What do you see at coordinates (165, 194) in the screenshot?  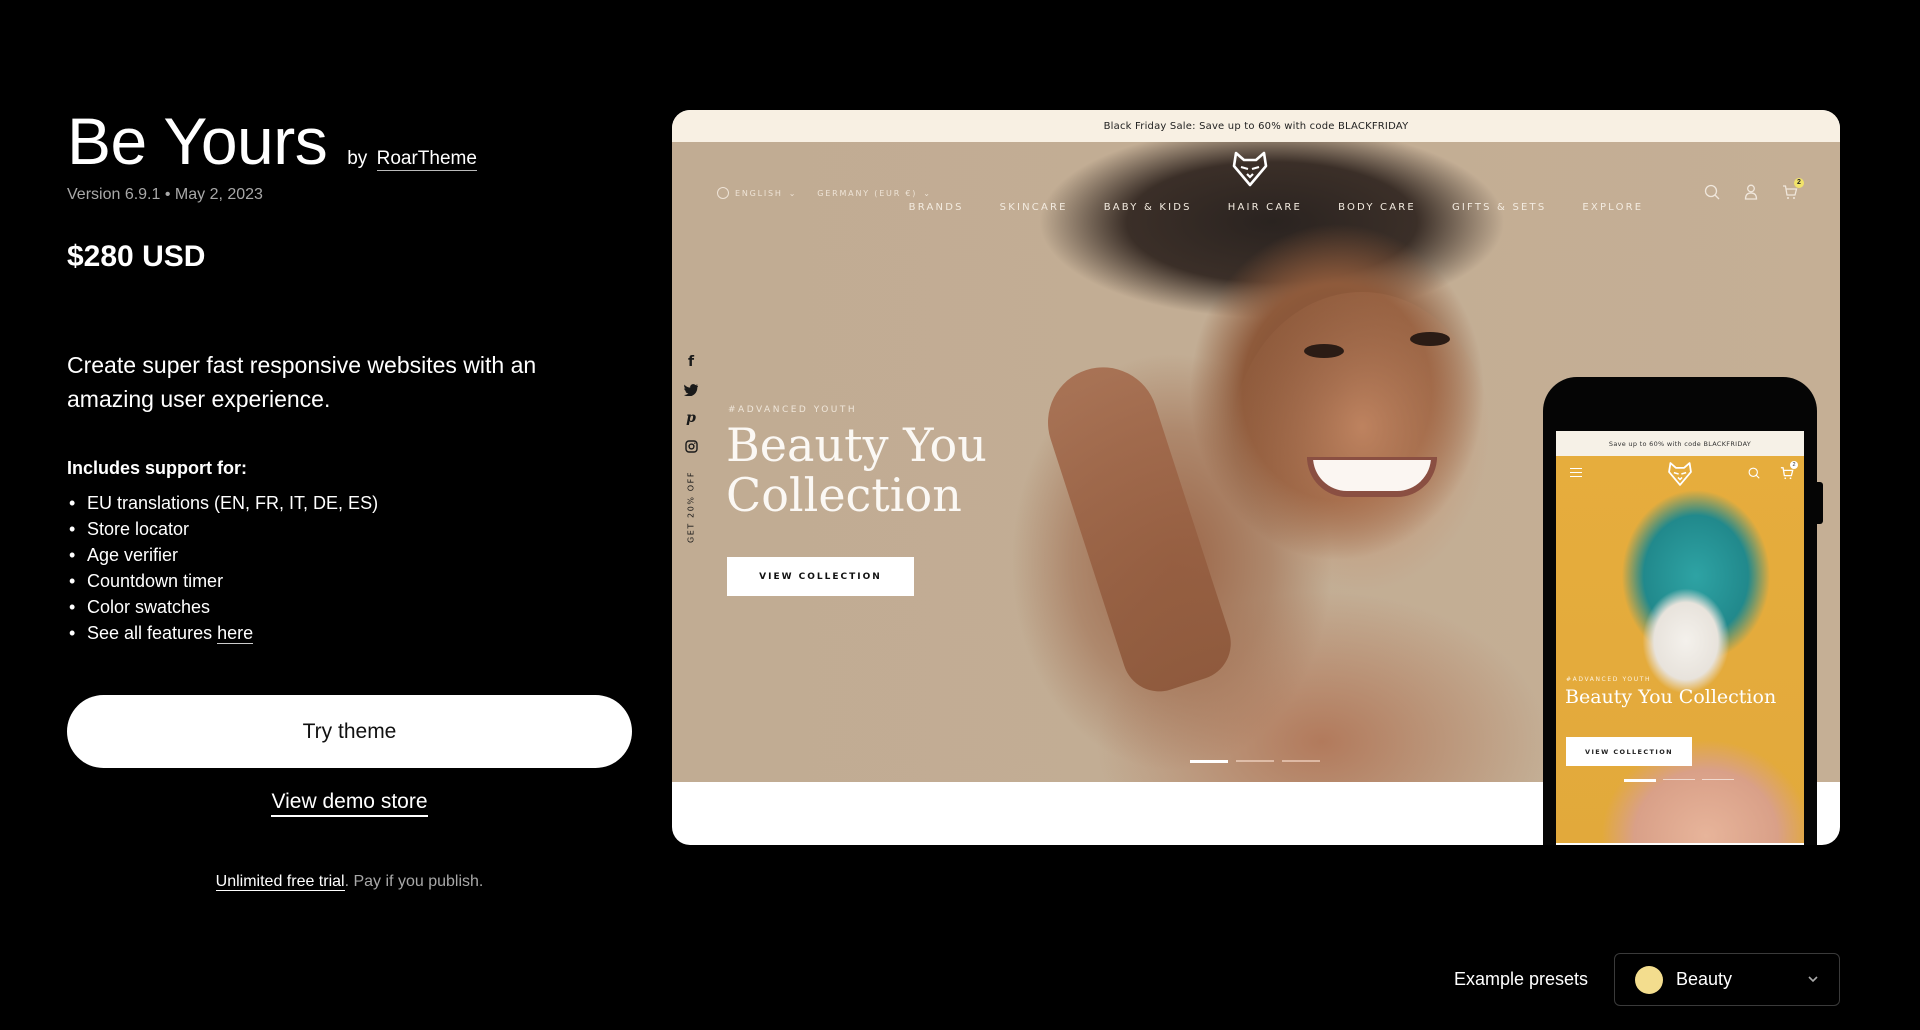 I see `version-info: Version 6.9.1 • May 2, 2023` at bounding box center [165, 194].